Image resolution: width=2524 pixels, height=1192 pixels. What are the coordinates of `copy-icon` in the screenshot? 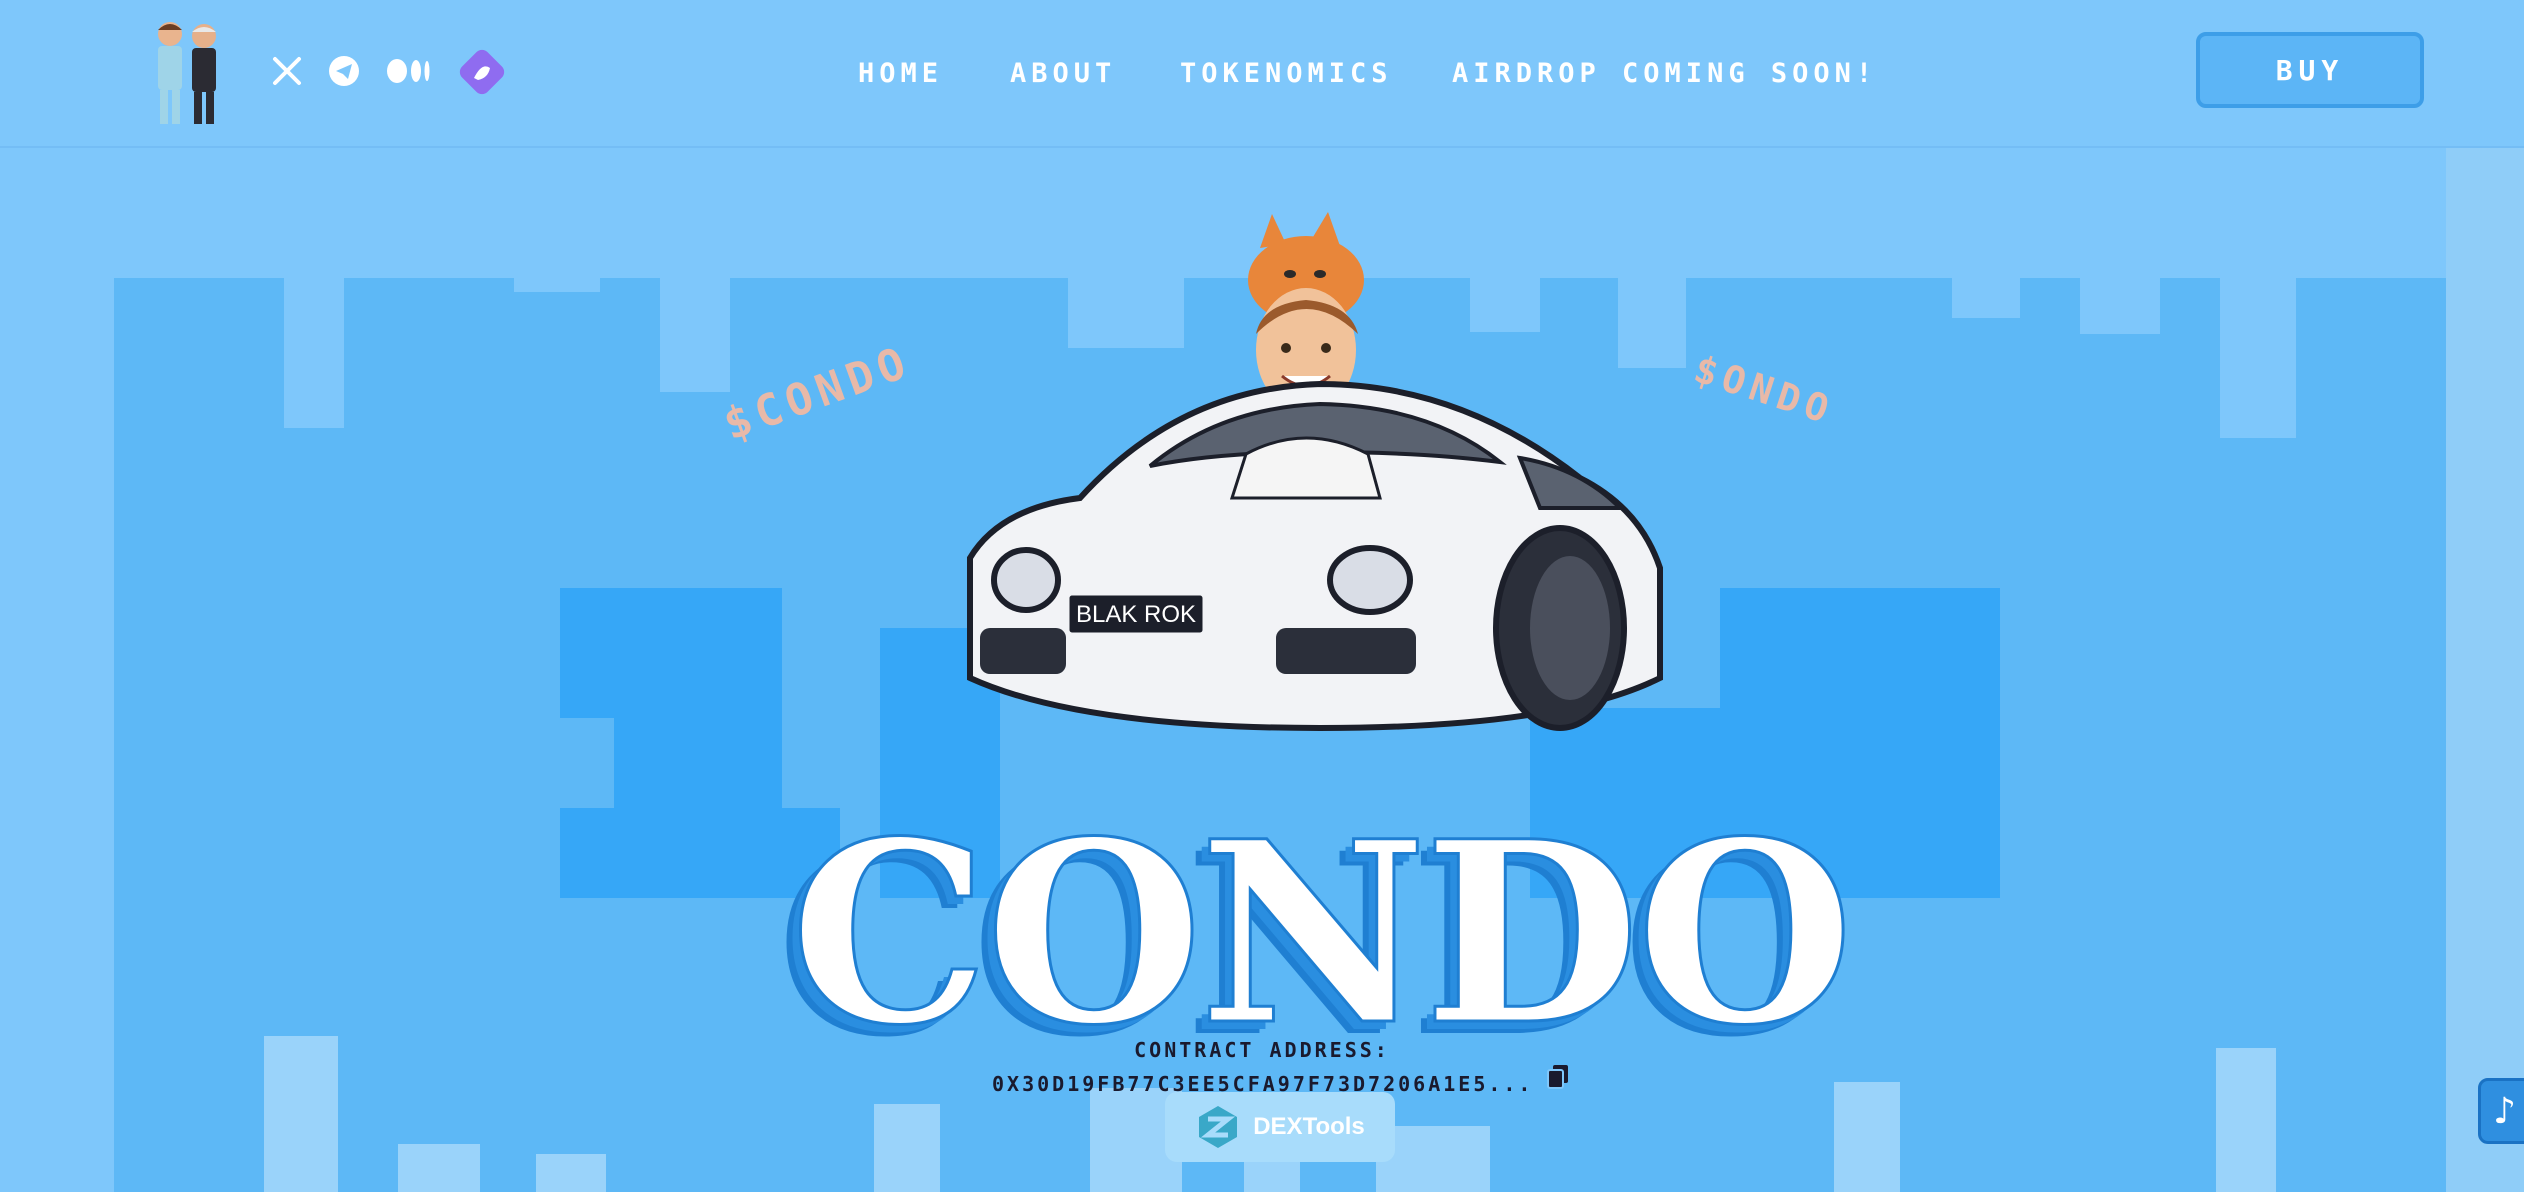 It's located at (1558, 1077).